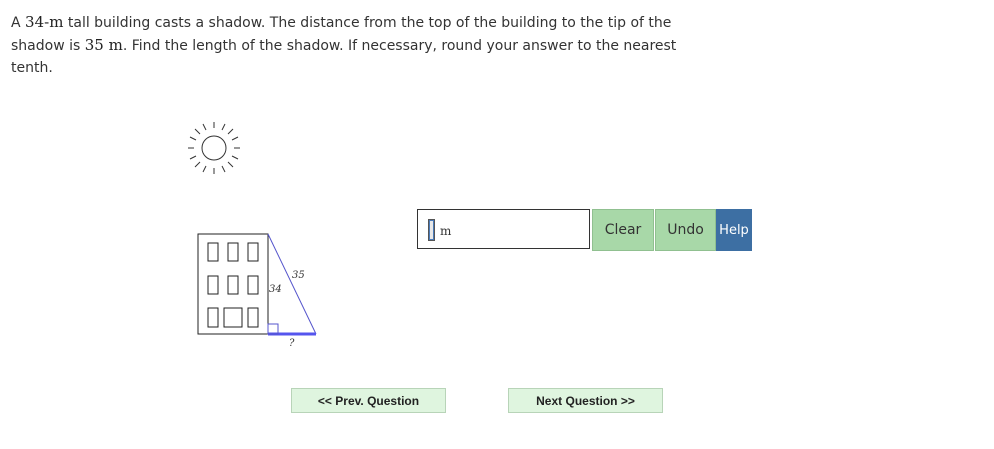  Describe the element at coordinates (685, 230) in the screenshot. I see `undo-button: Undo` at that location.